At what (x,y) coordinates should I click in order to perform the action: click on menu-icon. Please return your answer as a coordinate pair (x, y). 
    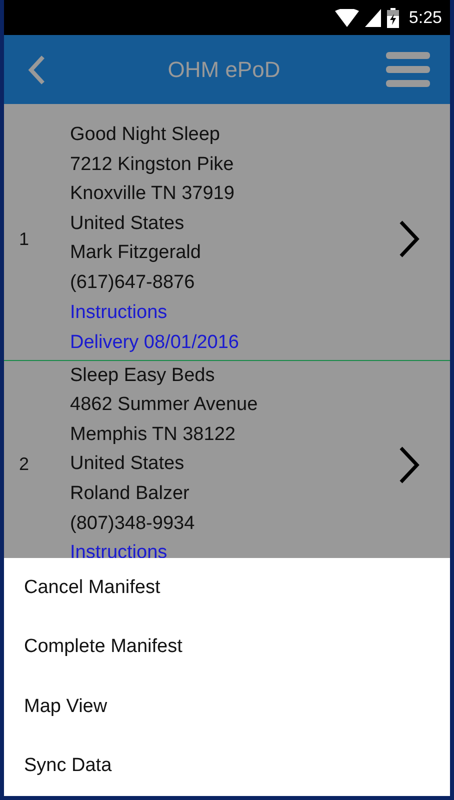
    Looking at the image, I should click on (408, 69).